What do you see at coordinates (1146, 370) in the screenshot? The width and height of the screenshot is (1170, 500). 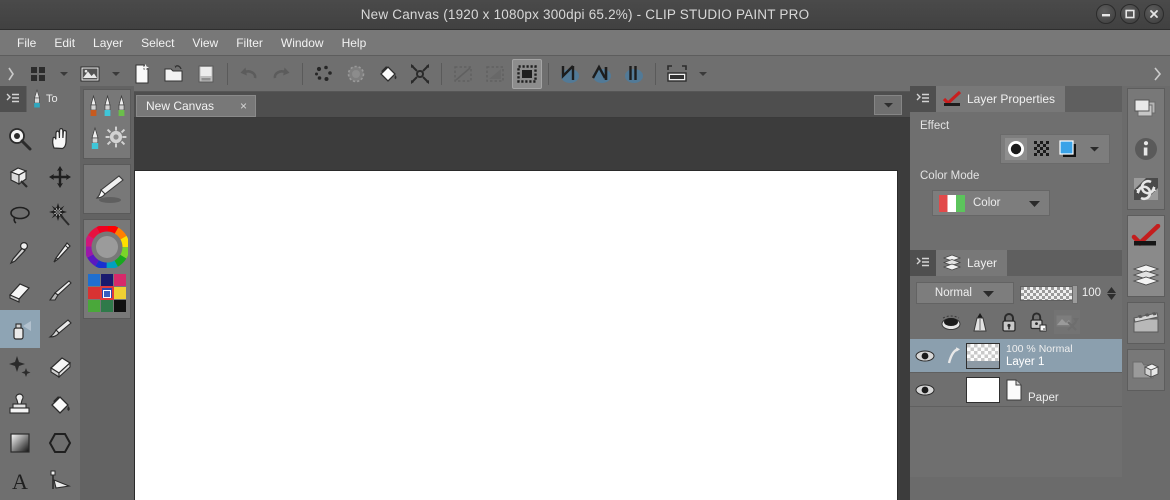 I see `materials-icon` at bounding box center [1146, 370].